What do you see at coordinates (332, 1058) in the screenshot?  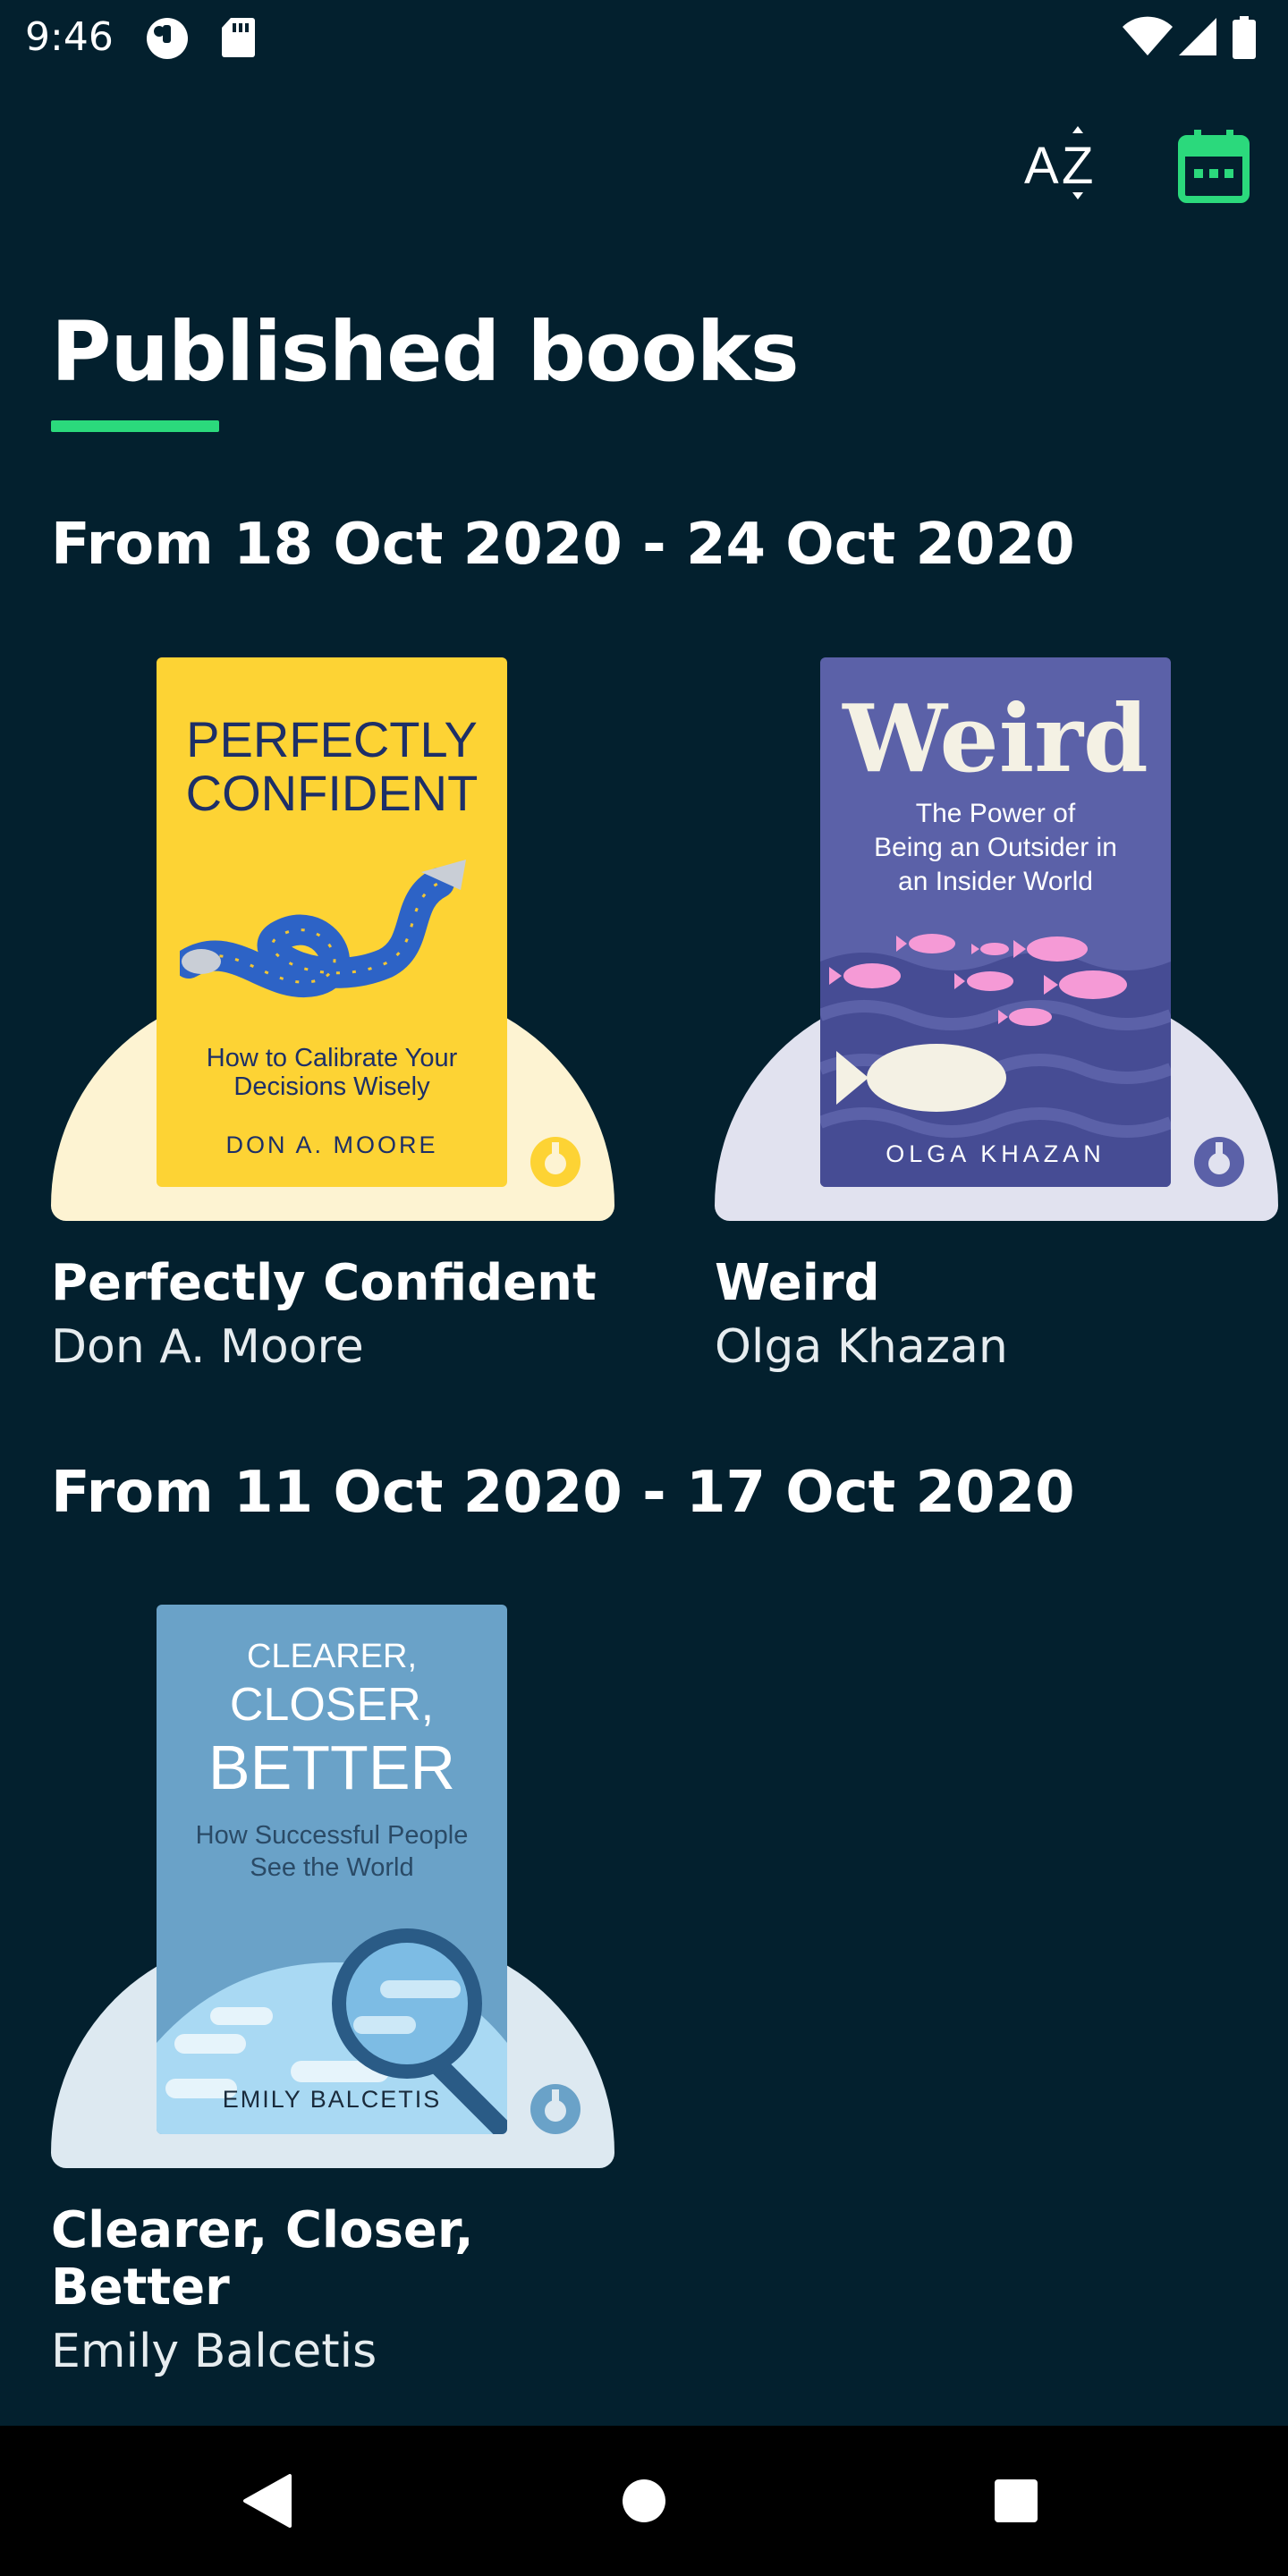 I see `cover-subtitle: How to Calibrate Your` at bounding box center [332, 1058].